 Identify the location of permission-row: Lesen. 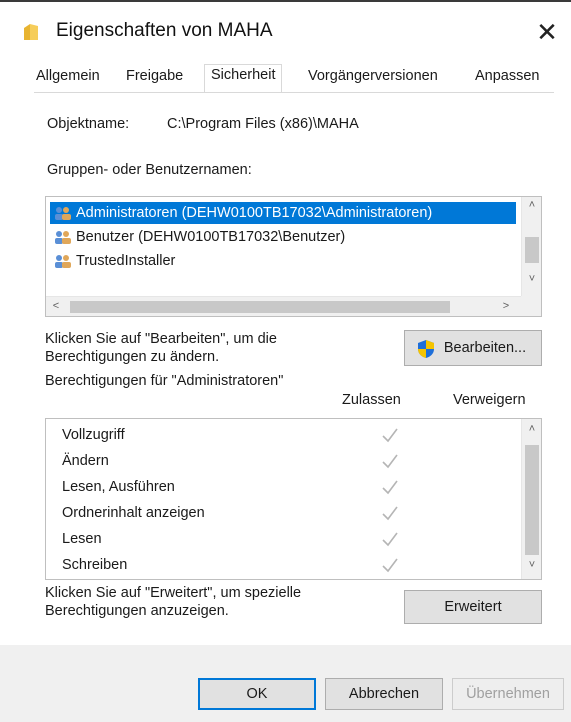
(282, 540).